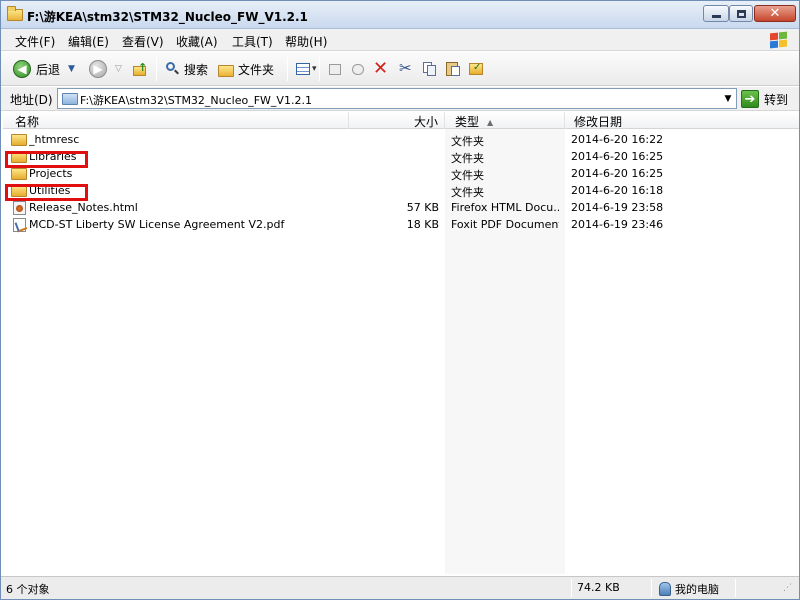 This screenshot has height=600, width=800. What do you see at coordinates (787, 588) in the screenshot?
I see `resize-grip-icon: ⋰` at bounding box center [787, 588].